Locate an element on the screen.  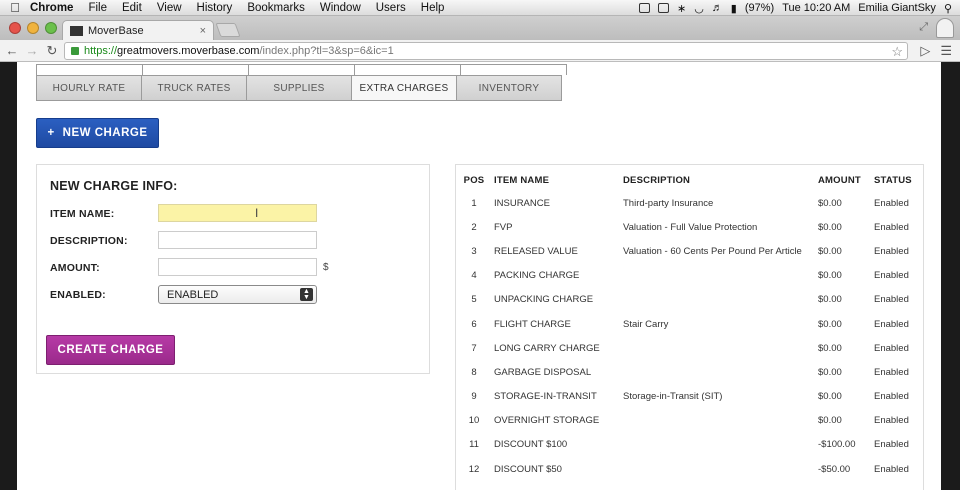
cell-item-name: OVERNIGHT STORAGE is located at coordinates (547, 421).